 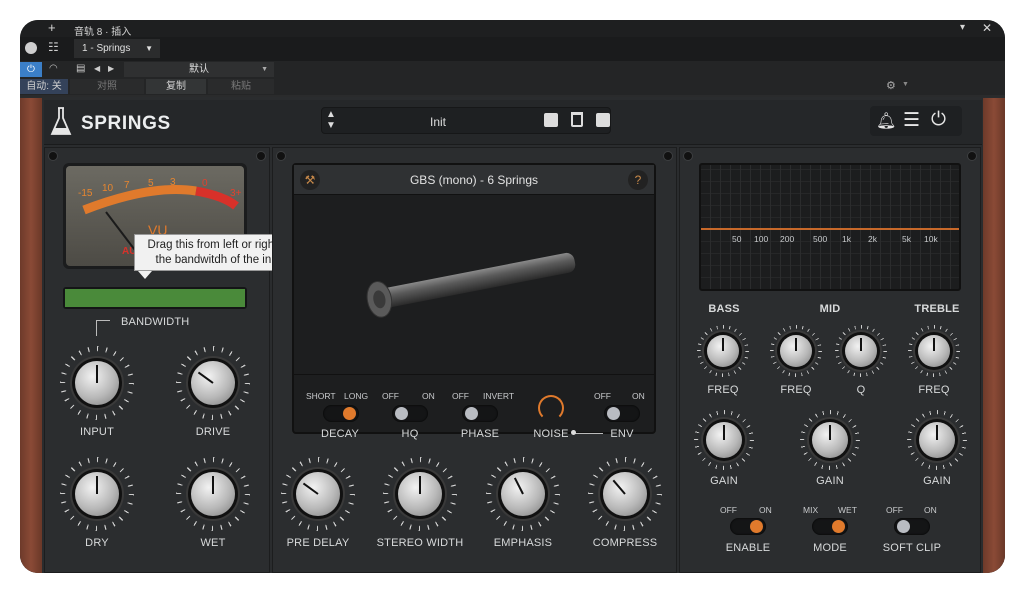 I want to click on treble-freq-knob, so click(x=934, y=351).